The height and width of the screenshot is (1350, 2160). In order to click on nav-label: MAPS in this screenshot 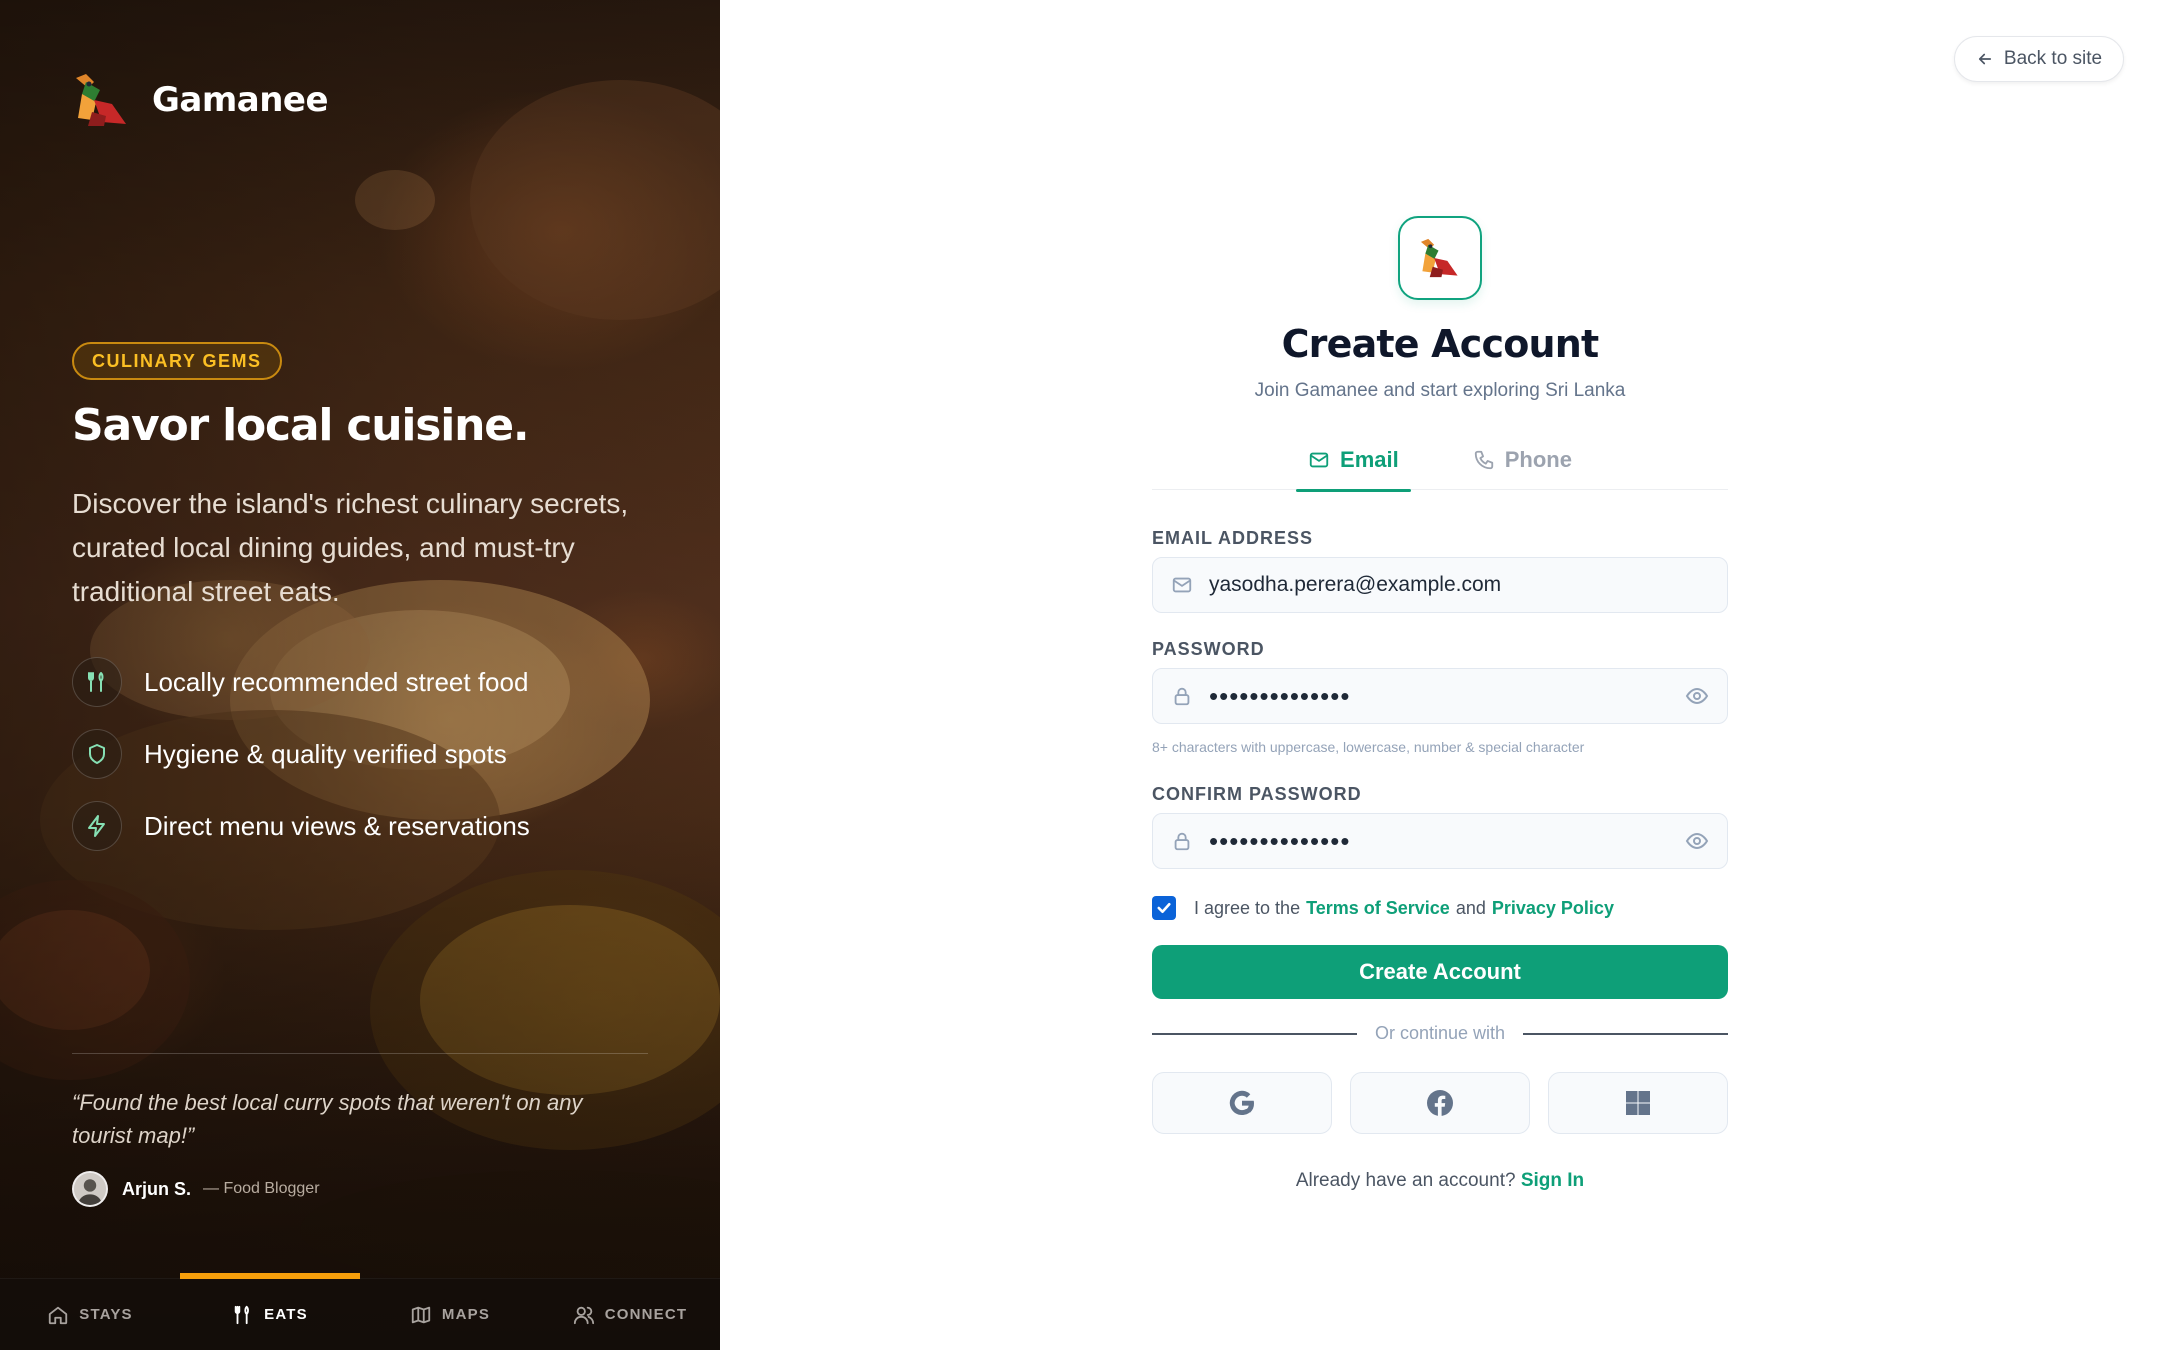, I will do `click(466, 1314)`.